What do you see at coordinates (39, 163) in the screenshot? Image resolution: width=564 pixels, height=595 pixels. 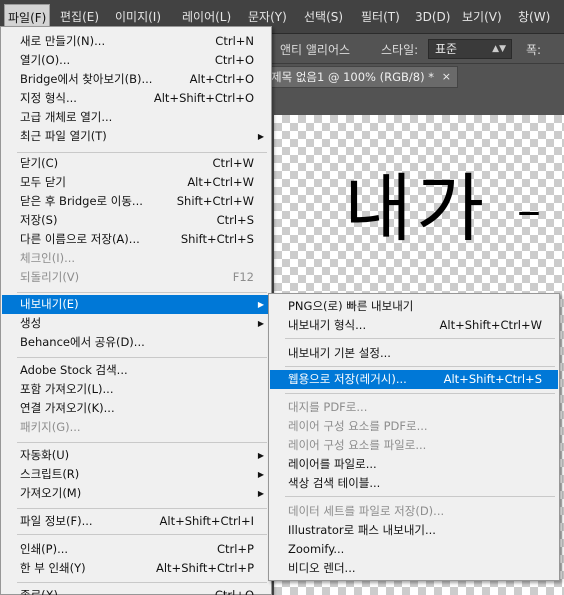 I see `menu-item-label: 닫기(C)` at bounding box center [39, 163].